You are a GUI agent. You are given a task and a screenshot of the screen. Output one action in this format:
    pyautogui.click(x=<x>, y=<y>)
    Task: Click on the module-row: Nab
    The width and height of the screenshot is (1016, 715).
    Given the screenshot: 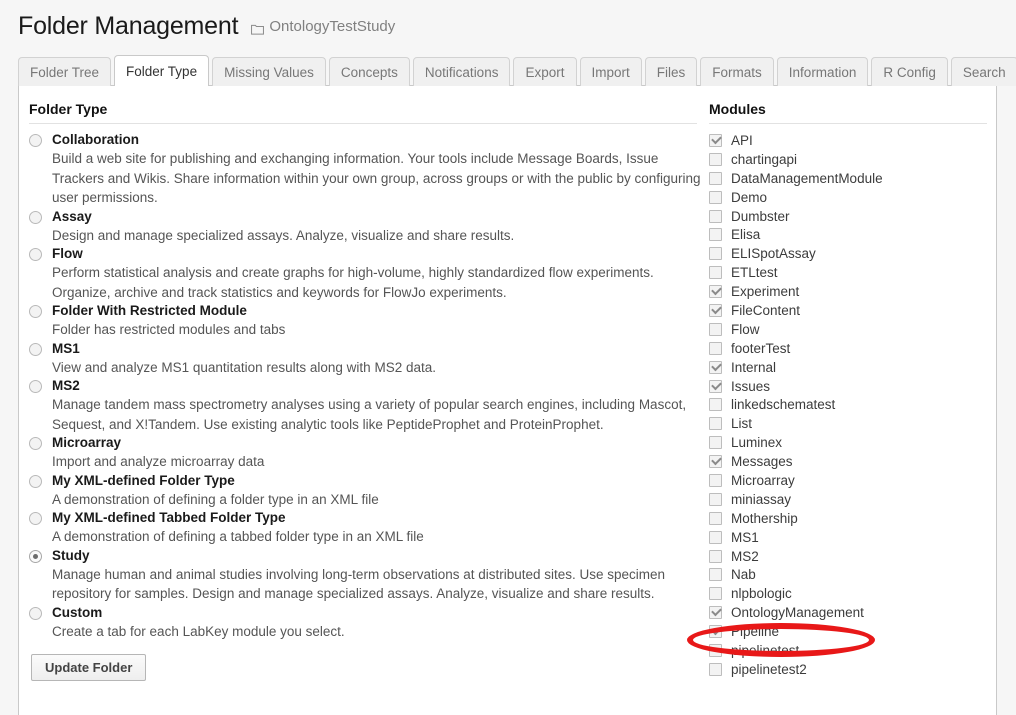 What is the action you would take?
    pyautogui.click(x=849, y=574)
    